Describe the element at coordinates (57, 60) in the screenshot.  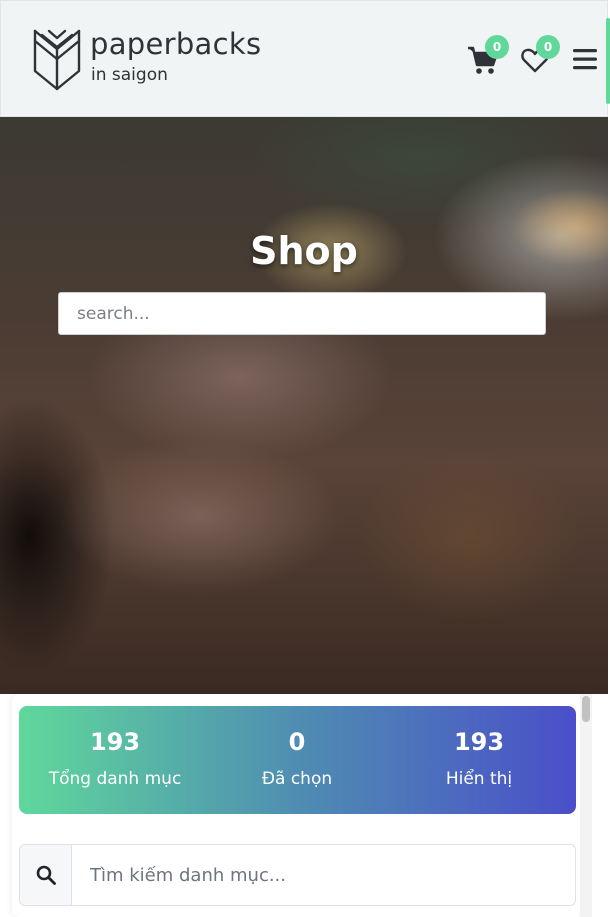
I see `book-logo-icon` at that location.